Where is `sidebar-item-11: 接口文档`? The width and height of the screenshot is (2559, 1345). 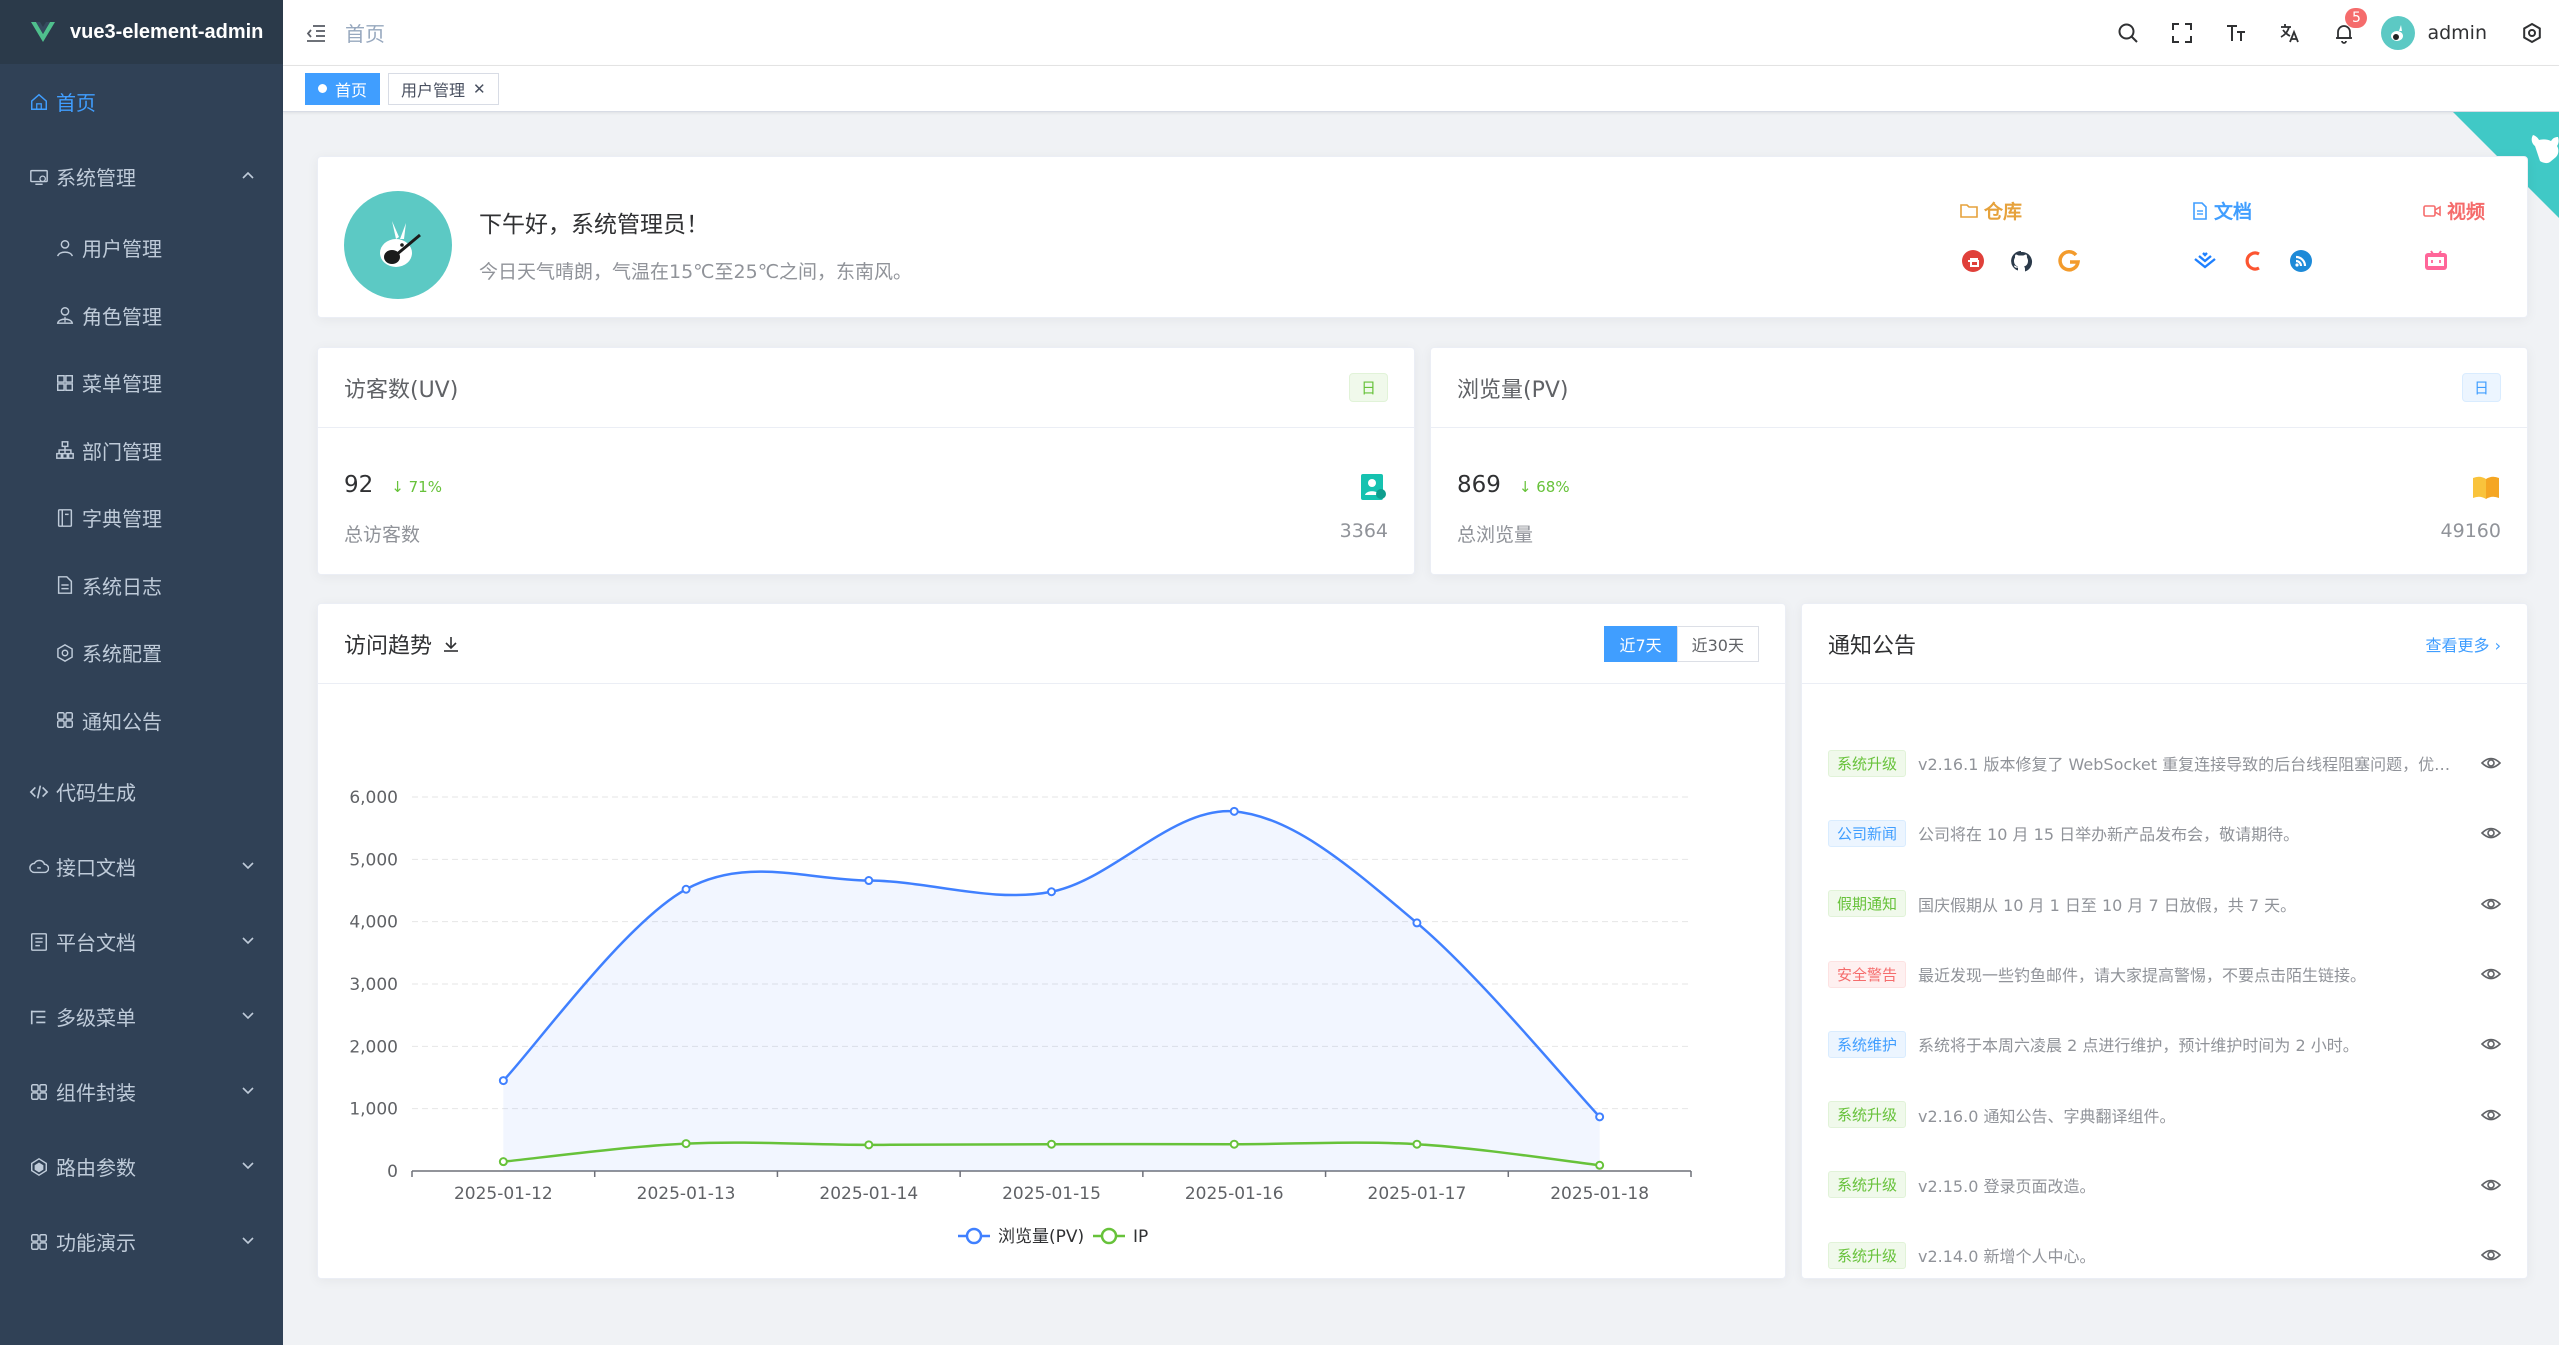 sidebar-item-11: 接口文档 is located at coordinates (141, 866).